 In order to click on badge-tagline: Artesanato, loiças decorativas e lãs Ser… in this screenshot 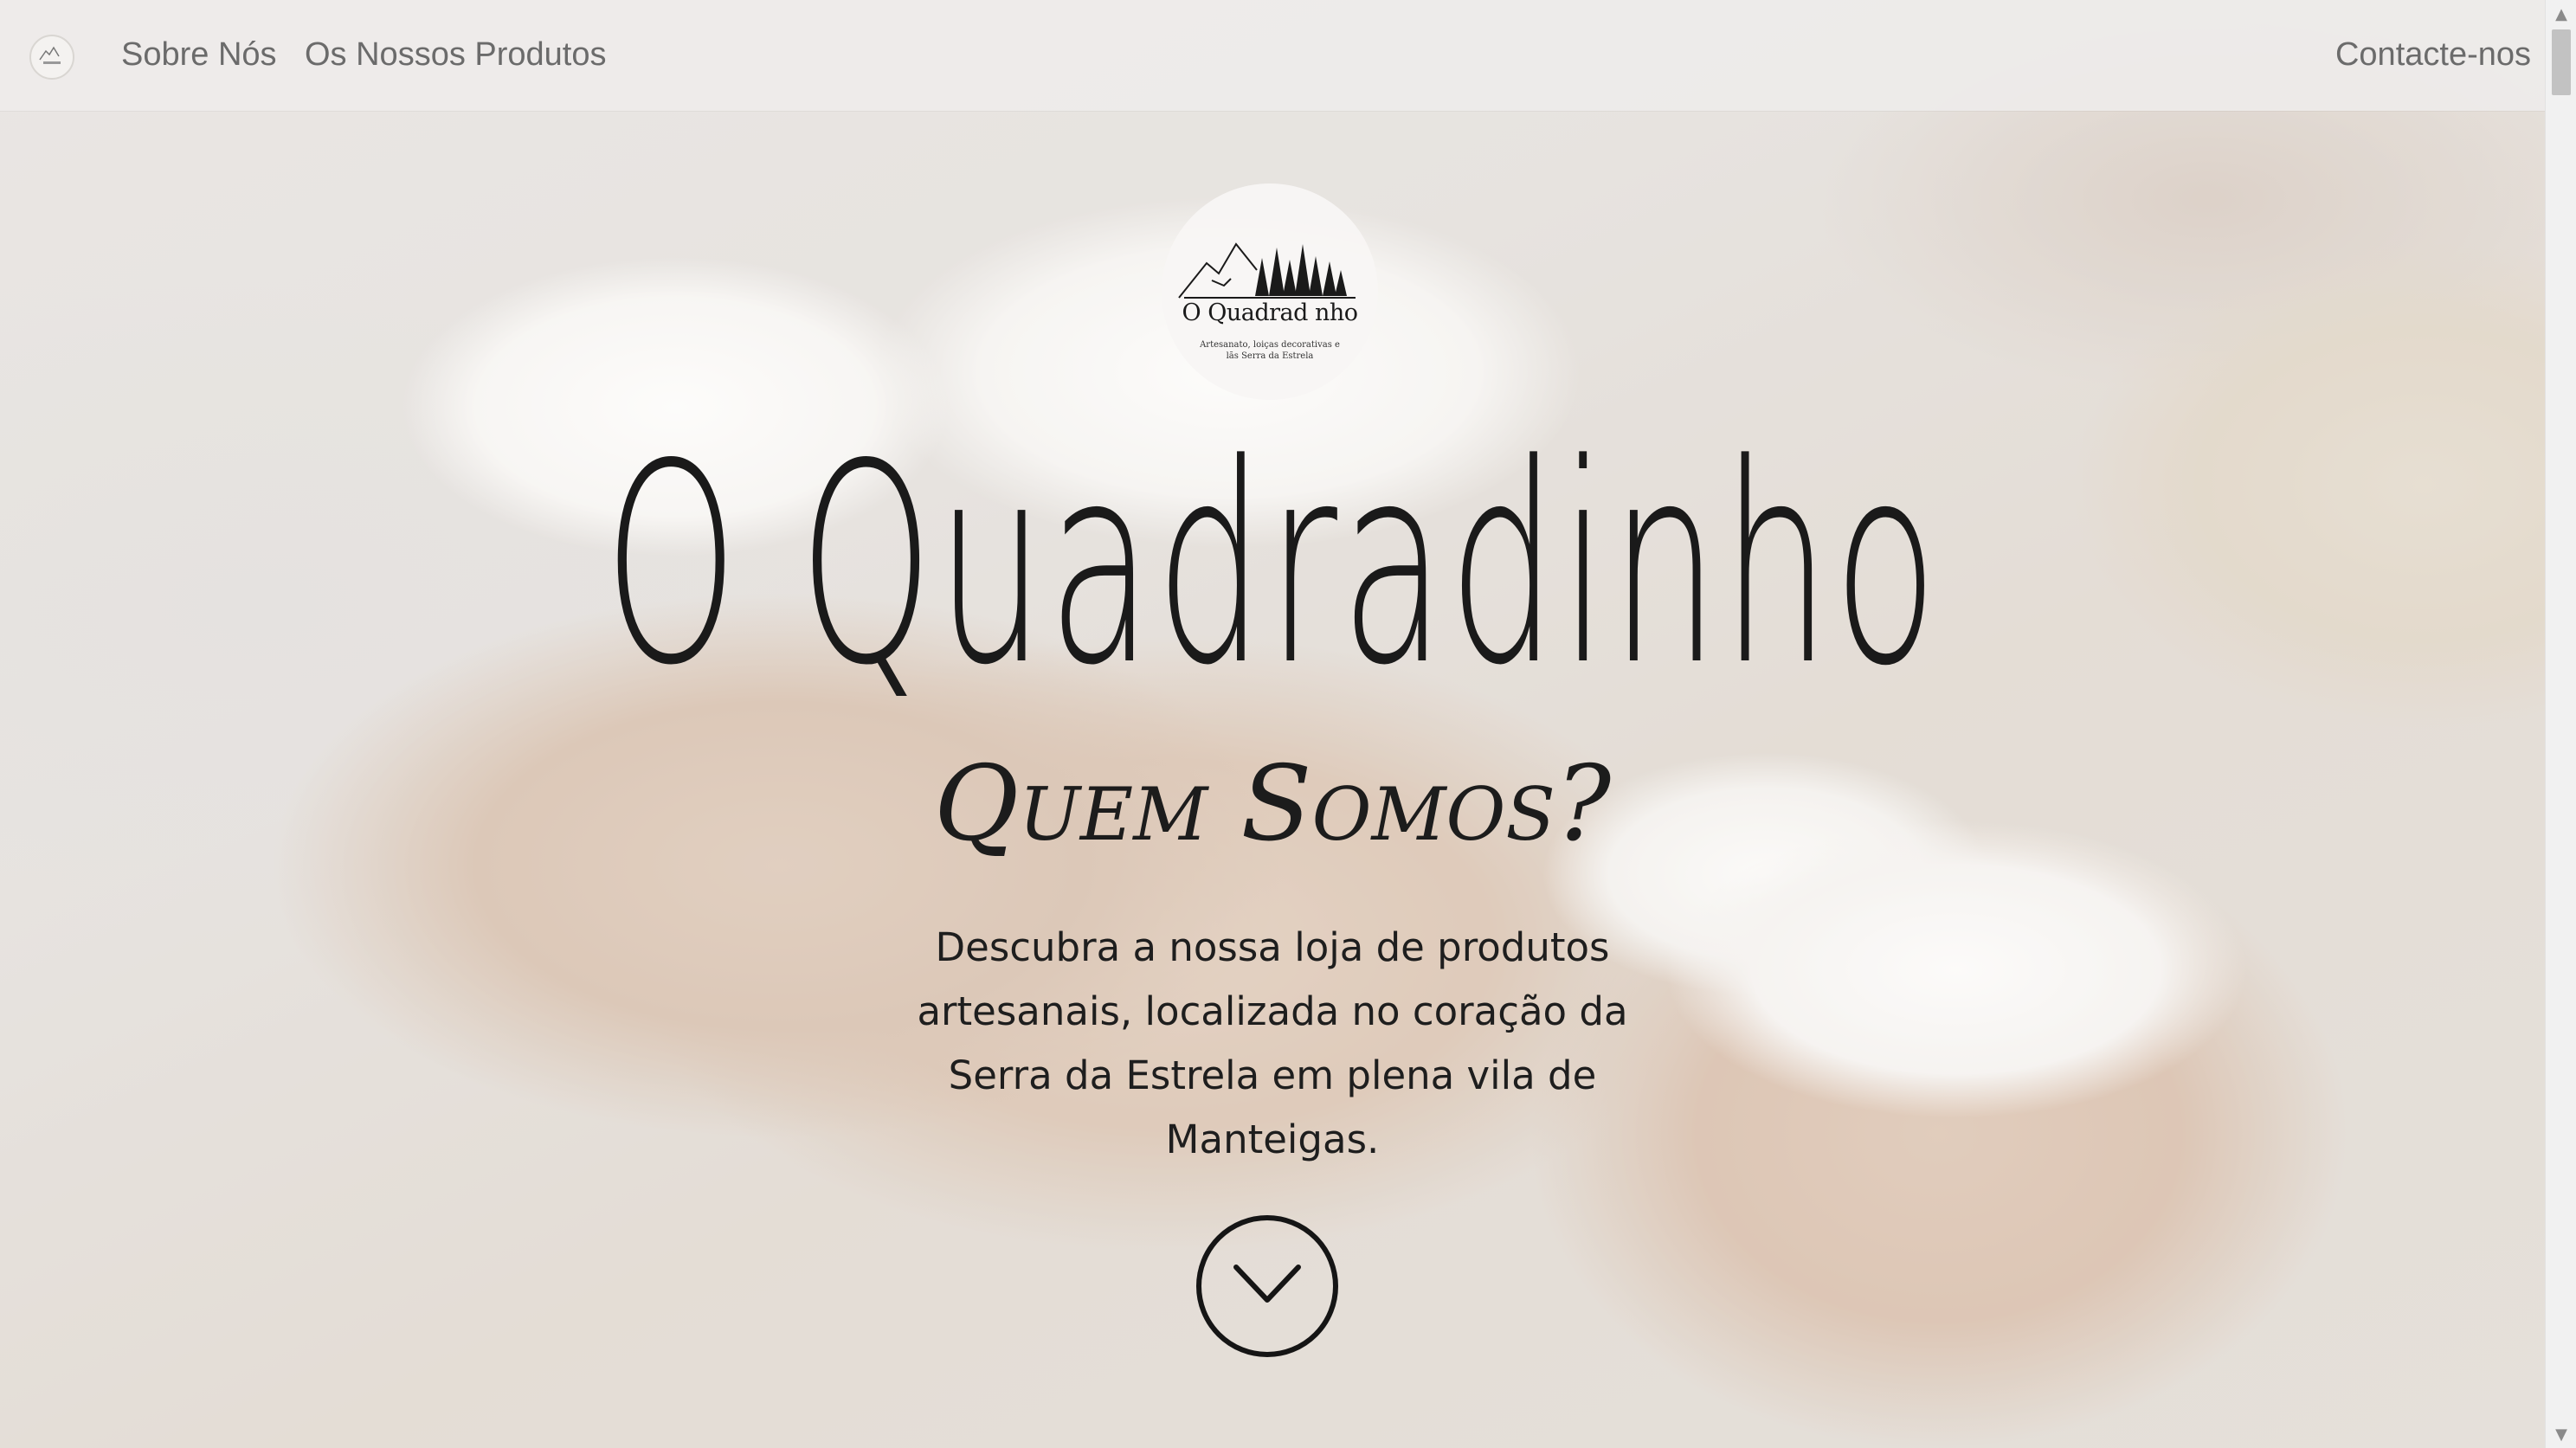, I will do `click(1270, 350)`.